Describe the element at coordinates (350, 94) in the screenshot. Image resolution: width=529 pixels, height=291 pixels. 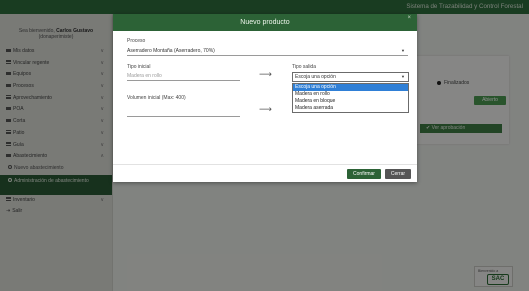
I see `dropdown-option: Madera en rollo` at that location.